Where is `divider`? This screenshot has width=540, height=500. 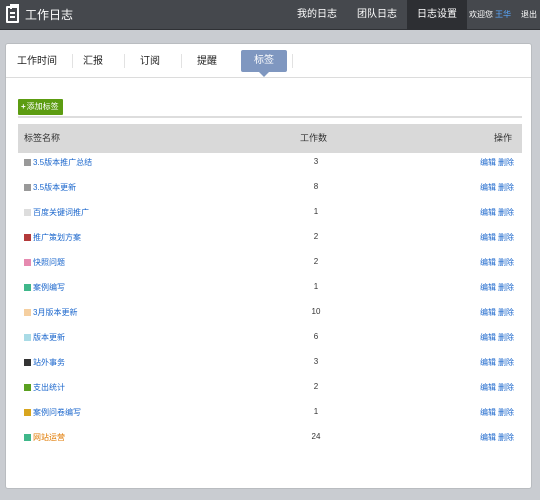
divider is located at coordinates (270, 117).